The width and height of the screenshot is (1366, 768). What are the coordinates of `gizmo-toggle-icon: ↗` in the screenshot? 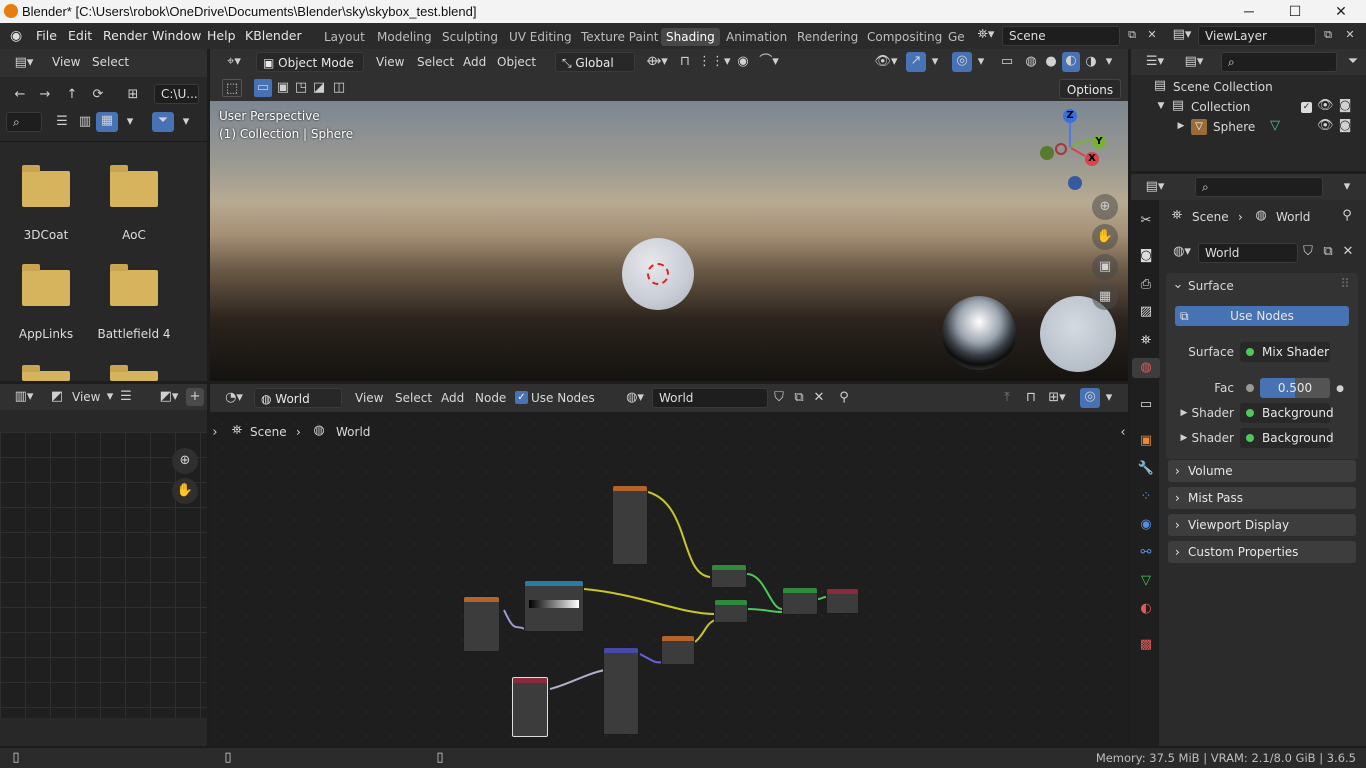 It's located at (916, 62).